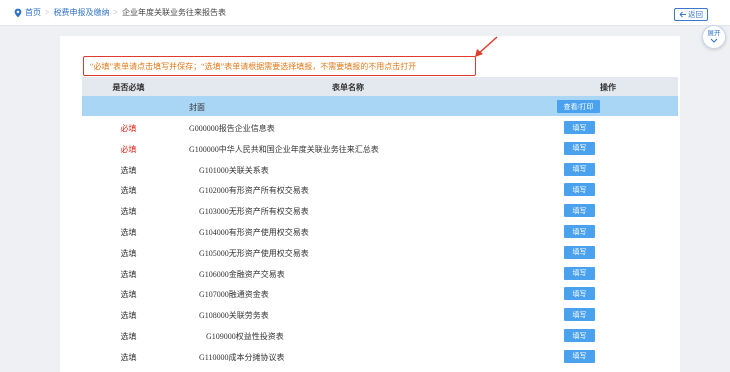  Describe the element at coordinates (348, 87) in the screenshot. I see `header-form-name: 表单名称` at that location.